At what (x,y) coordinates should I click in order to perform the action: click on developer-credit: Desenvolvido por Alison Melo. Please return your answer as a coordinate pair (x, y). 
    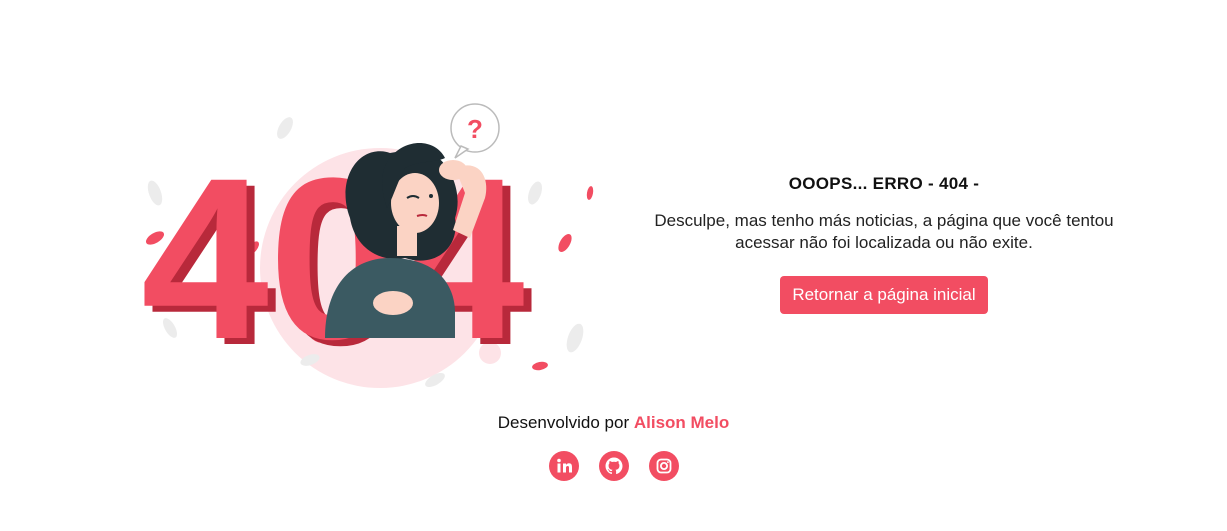
    Looking at the image, I should click on (613, 423).